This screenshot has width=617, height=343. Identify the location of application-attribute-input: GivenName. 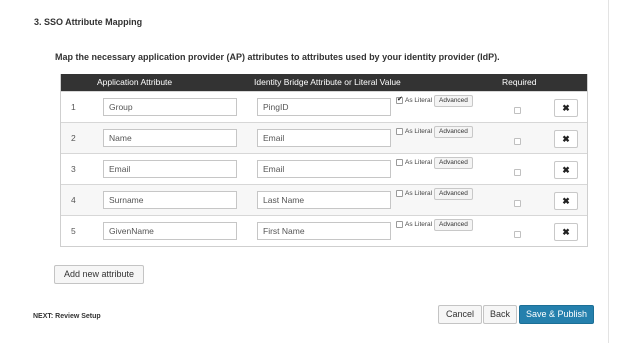
(170, 231).